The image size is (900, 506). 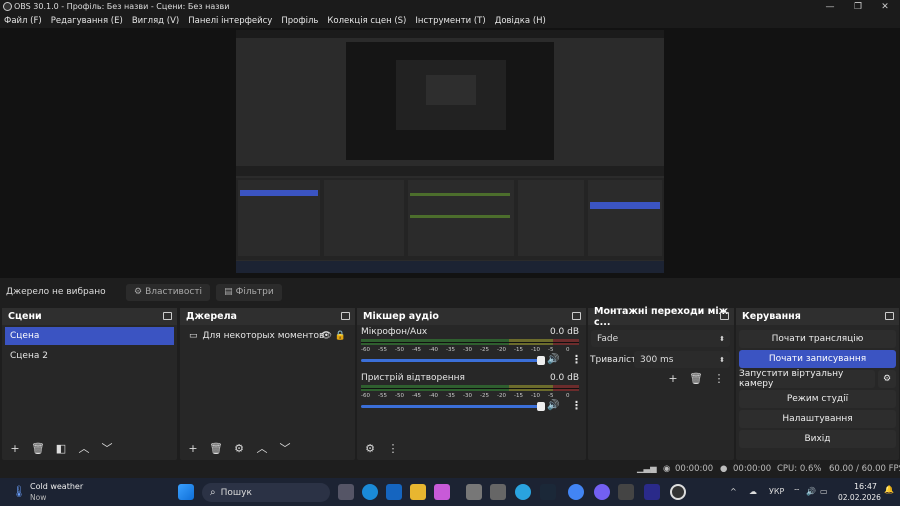 I want to click on controls-title: Керування, so click(x=771, y=316).